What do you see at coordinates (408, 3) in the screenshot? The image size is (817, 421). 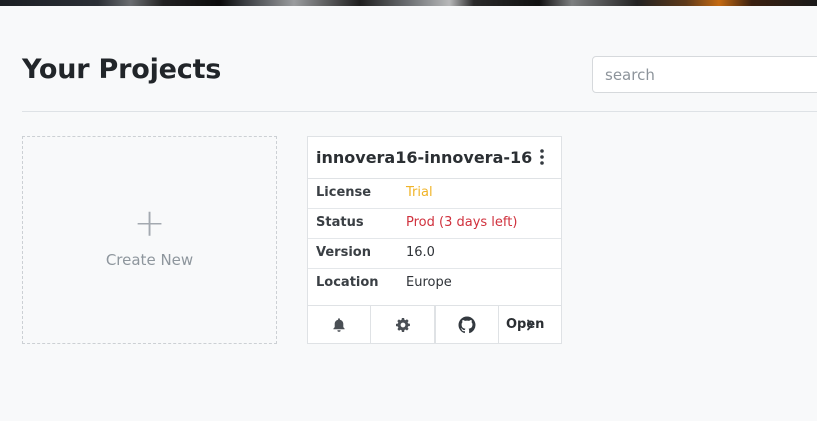 I see `header-banner-image` at bounding box center [408, 3].